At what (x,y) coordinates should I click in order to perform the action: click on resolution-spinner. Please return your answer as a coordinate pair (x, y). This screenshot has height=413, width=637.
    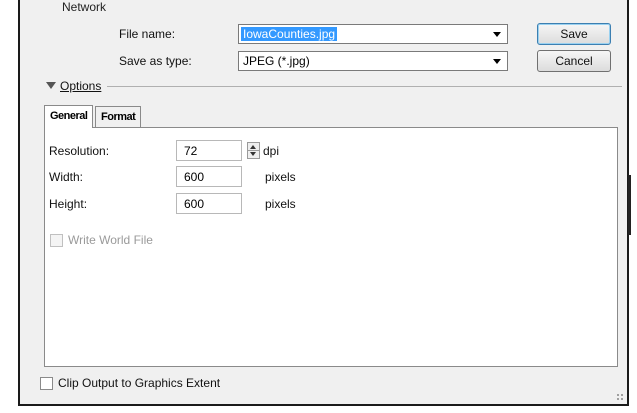
    Looking at the image, I should click on (253, 150).